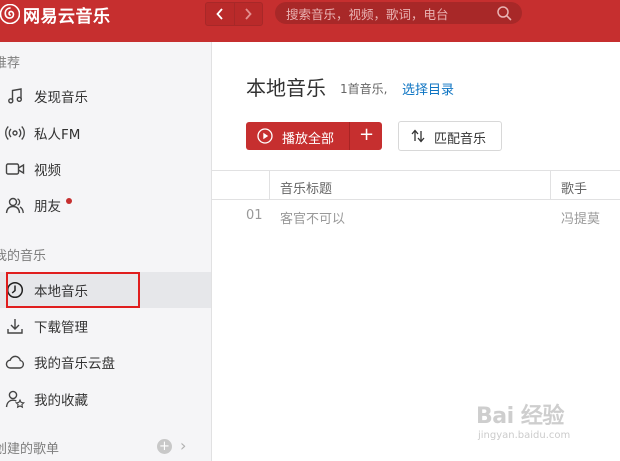 The height and width of the screenshot is (461, 620). Describe the element at coordinates (15, 399) in the screenshot. I see `collection-icon` at that location.